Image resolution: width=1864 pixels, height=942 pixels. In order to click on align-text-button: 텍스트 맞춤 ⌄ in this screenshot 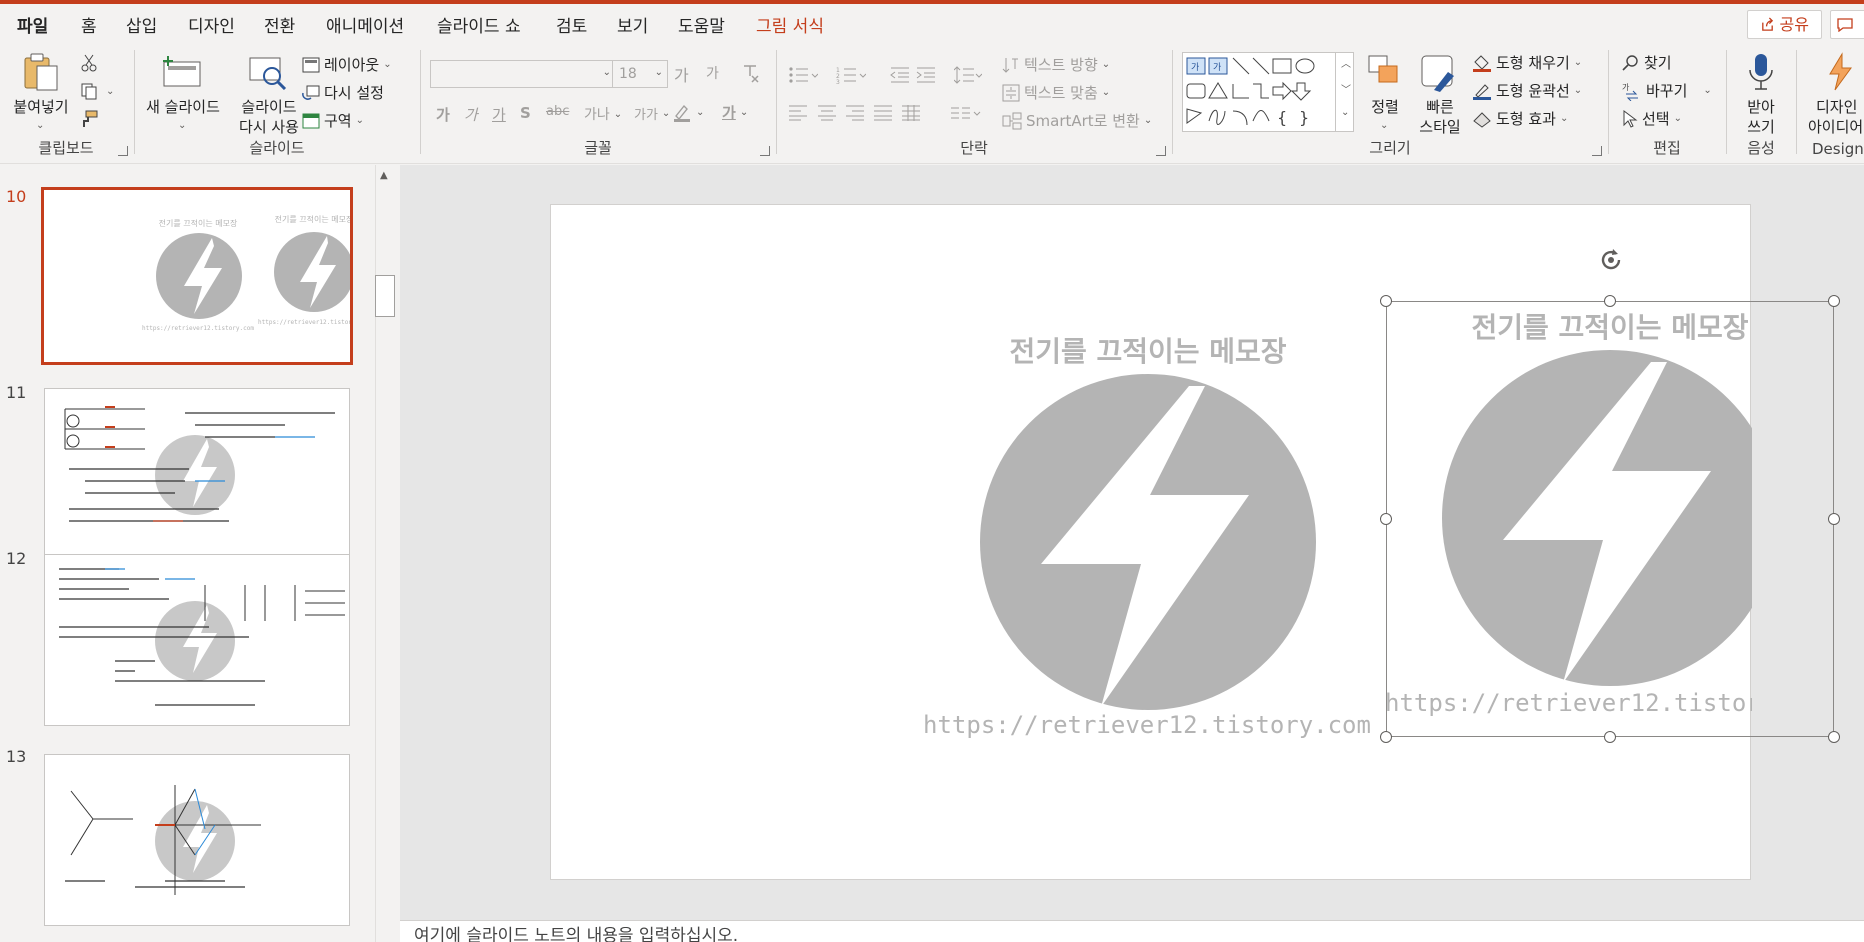, I will do `click(1056, 92)`.